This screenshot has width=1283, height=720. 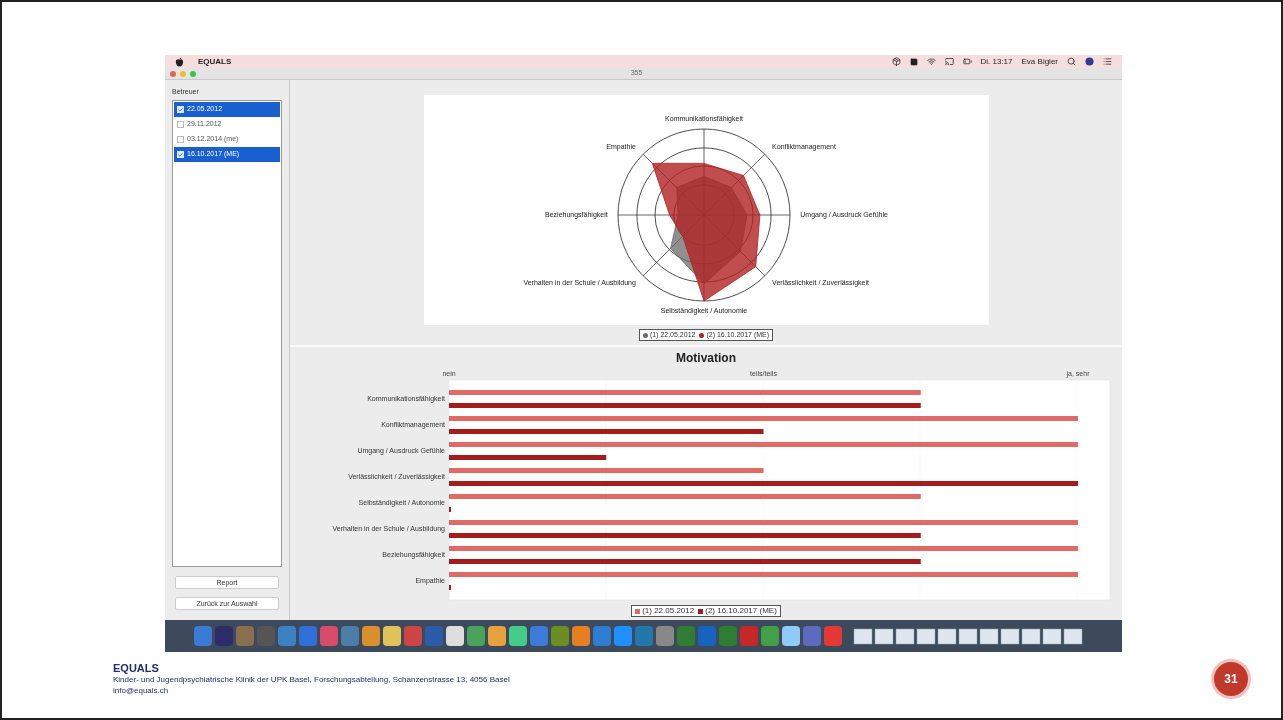 What do you see at coordinates (1231, 679) in the screenshot?
I see `page-number-badge: 31` at bounding box center [1231, 679].